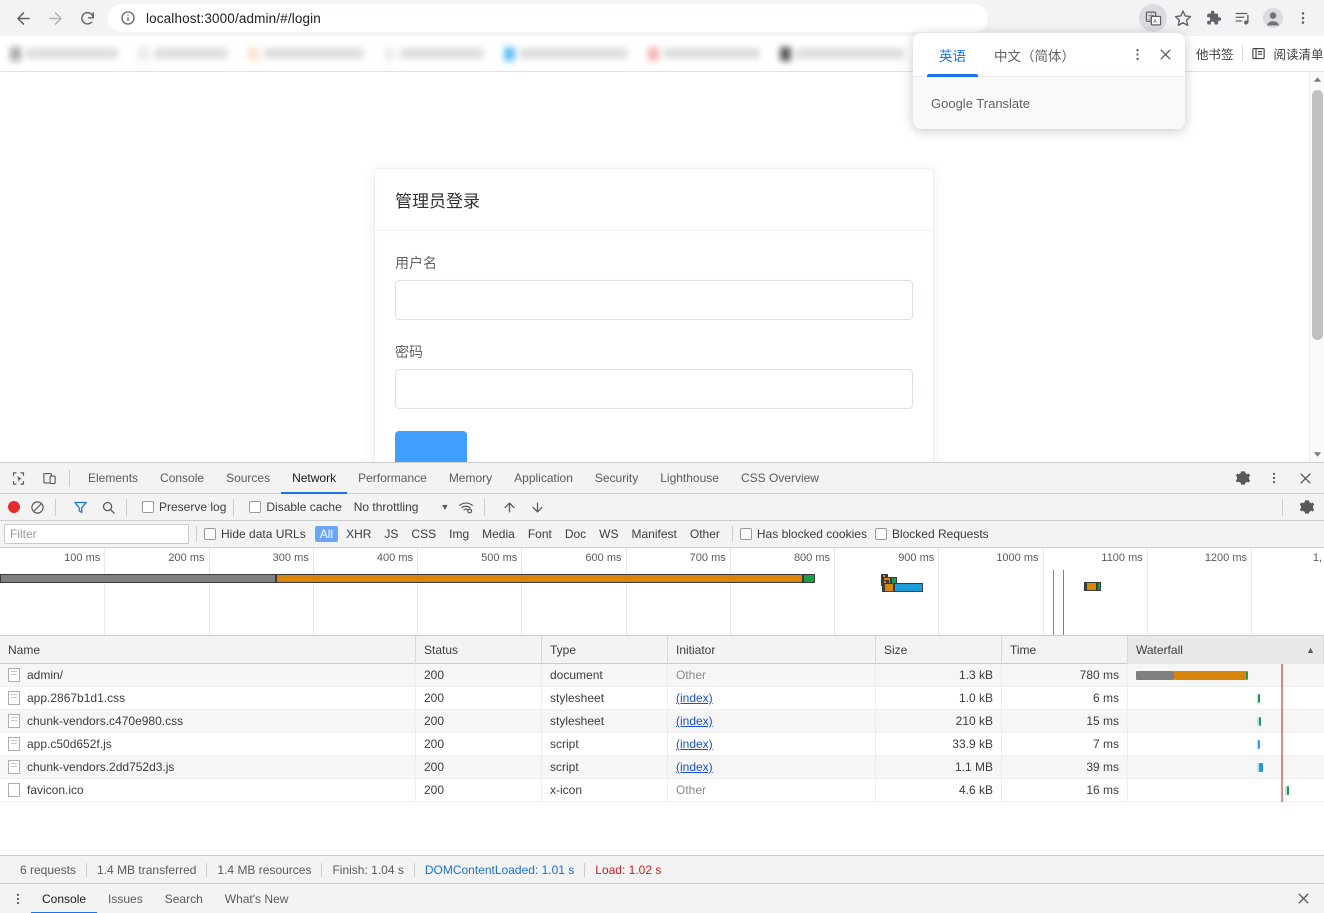  What do you see at coordinates (1213, 18) in the screenshot?
I see `extensions-button` at bounding box center [1213, 18].